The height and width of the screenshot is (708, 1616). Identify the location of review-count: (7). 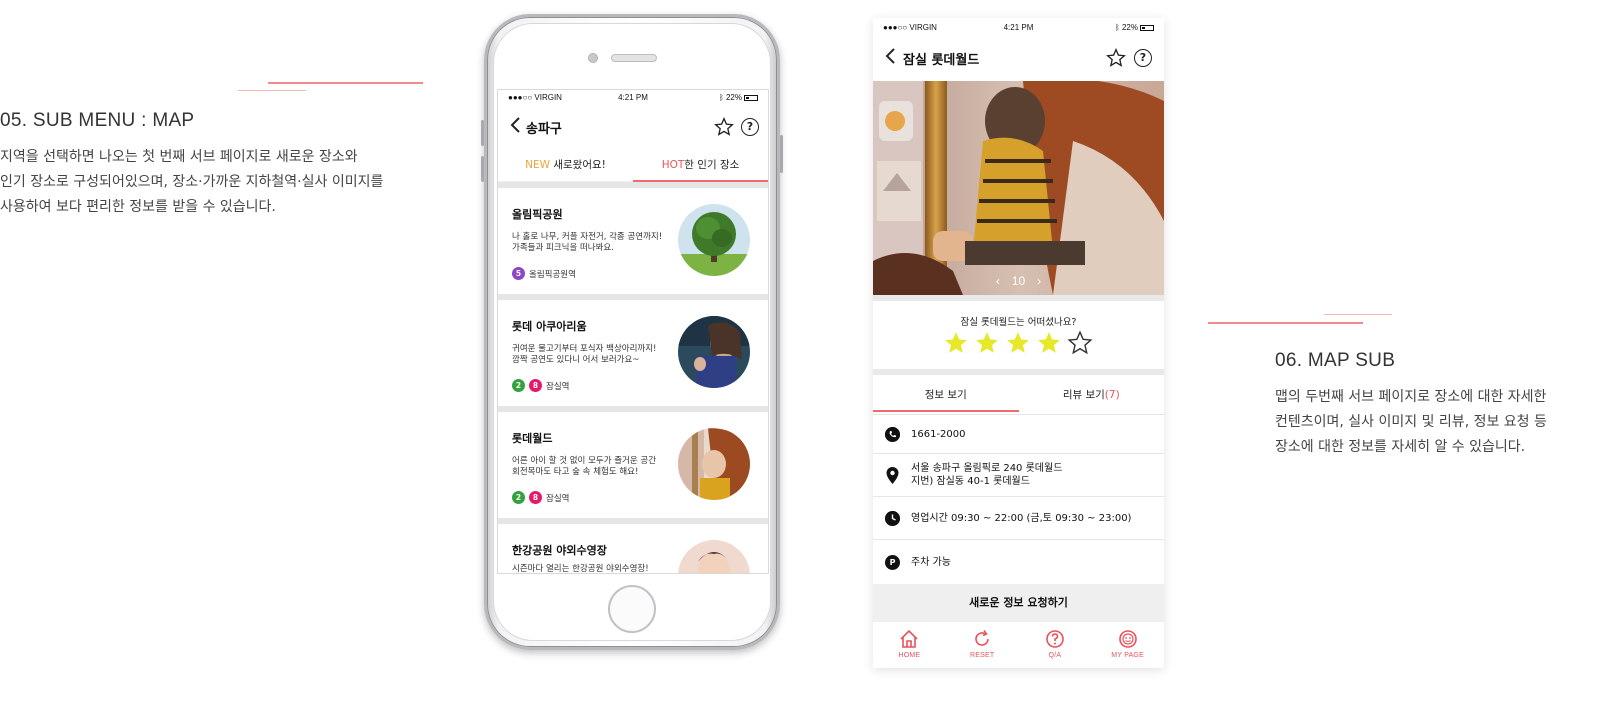
(1112, 395).